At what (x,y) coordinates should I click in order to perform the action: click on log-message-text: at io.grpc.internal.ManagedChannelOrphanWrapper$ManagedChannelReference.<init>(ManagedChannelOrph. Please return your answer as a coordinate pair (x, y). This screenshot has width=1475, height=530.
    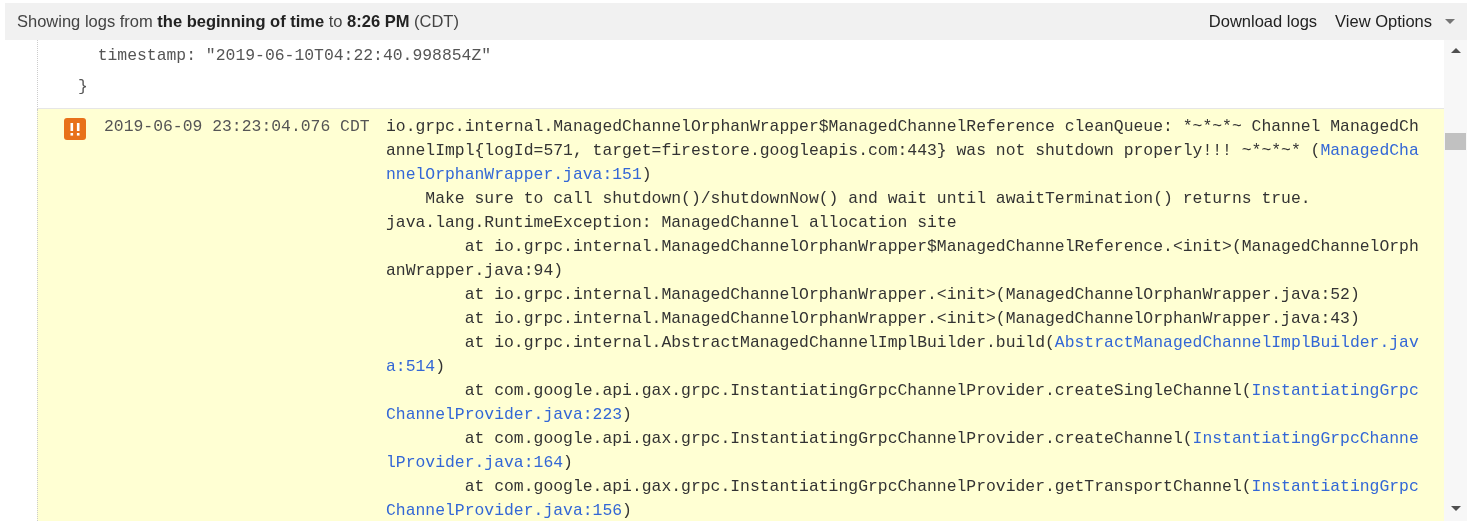
    Looking at the image, I should click on (941, 246).